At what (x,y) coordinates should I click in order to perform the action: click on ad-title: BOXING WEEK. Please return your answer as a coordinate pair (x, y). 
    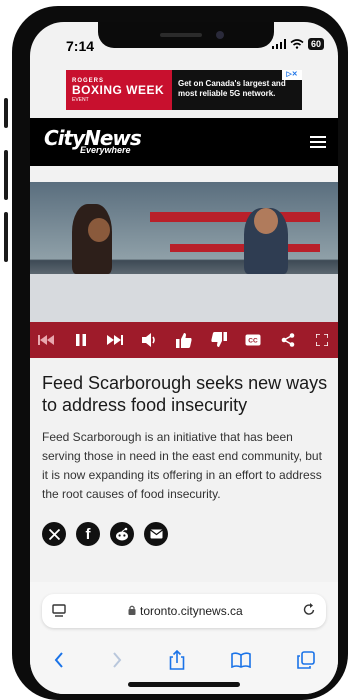
    Looking at the image, I should click on (118, 89).